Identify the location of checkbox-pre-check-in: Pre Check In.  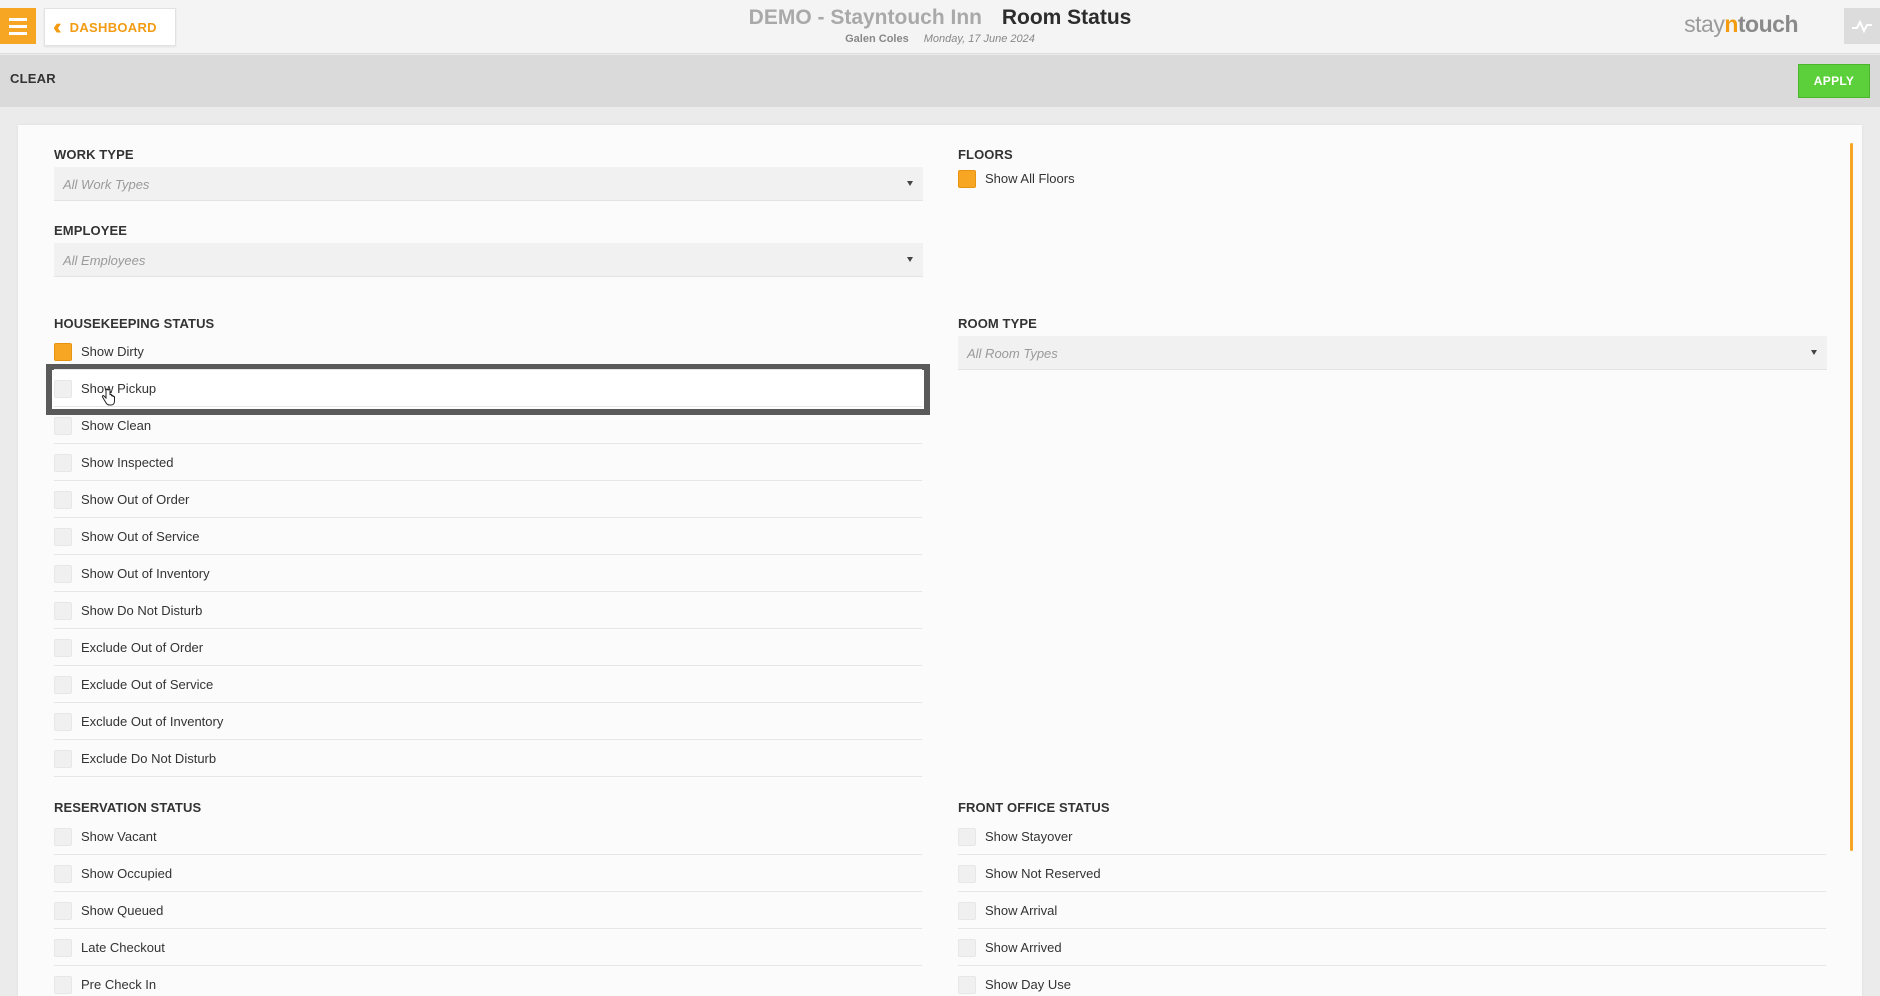
(488, 981).